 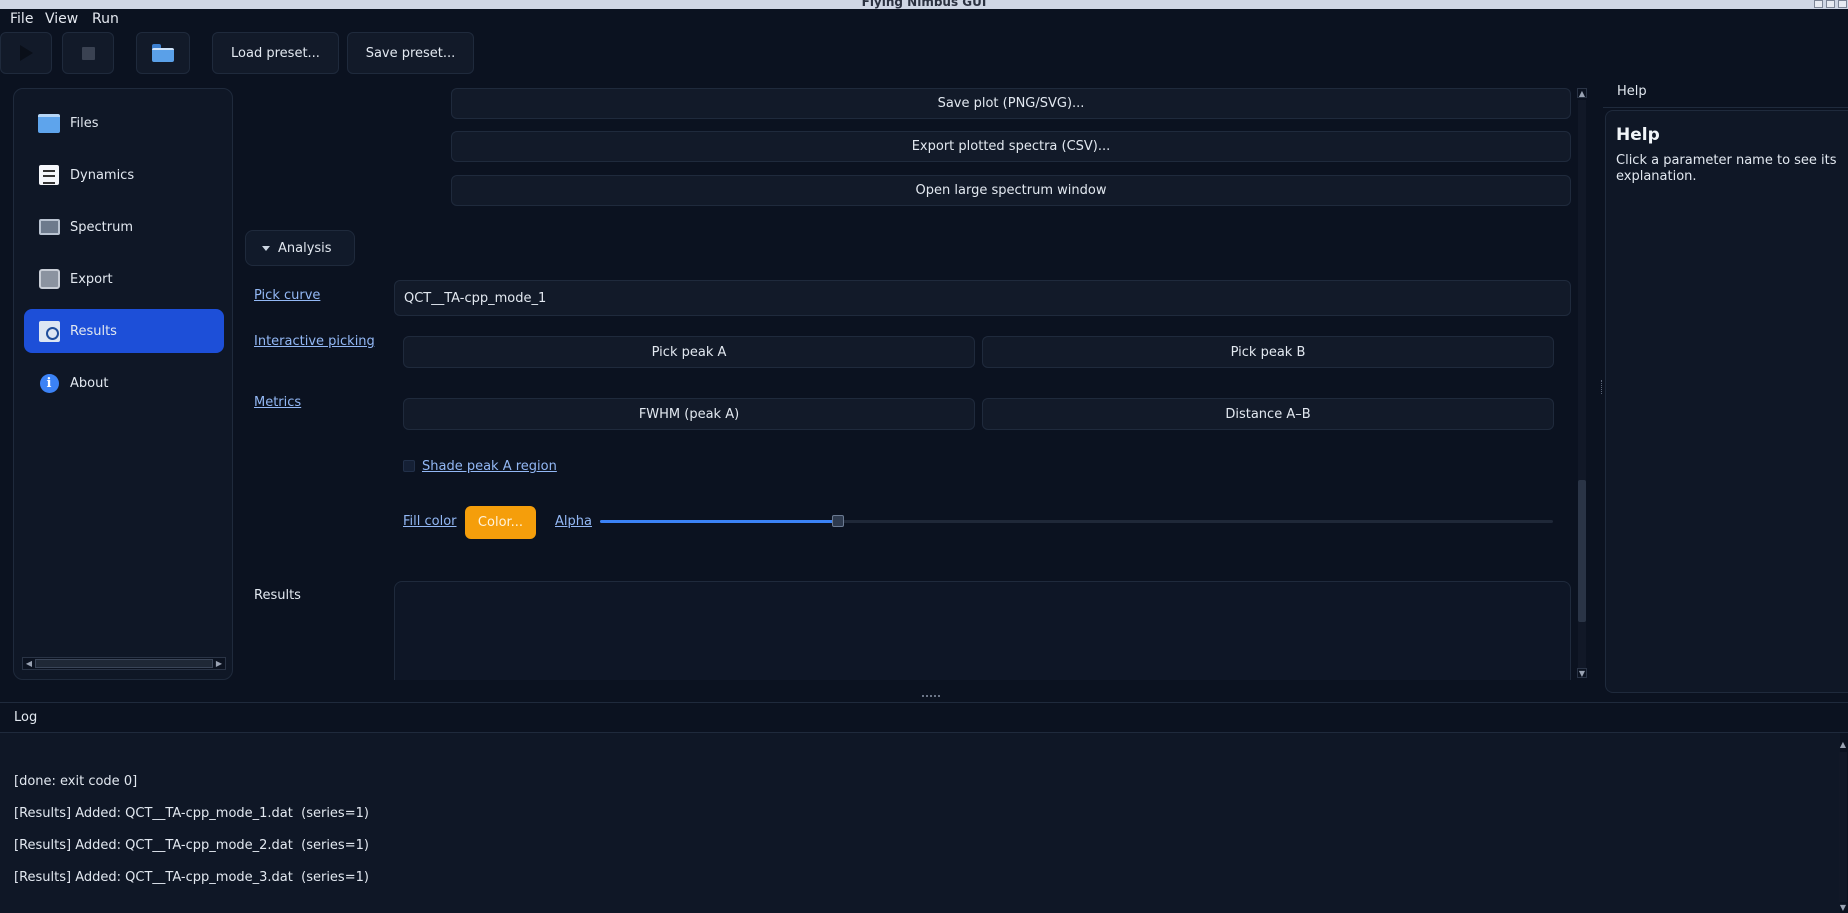 I want to click on open-folder-button, so click(x=163, y=53).